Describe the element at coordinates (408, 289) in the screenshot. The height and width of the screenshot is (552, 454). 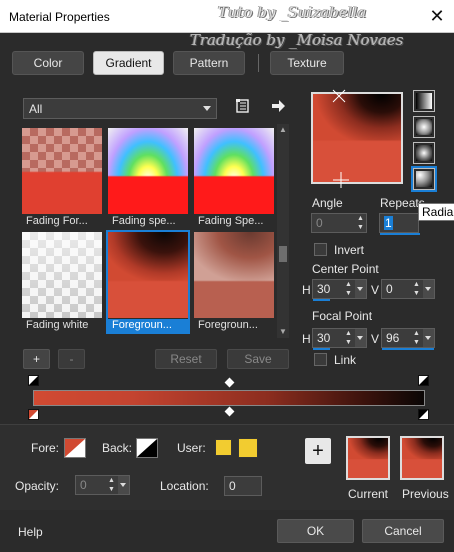
I see `center-v-spinbox: 0 ▲ ▼` at that location.